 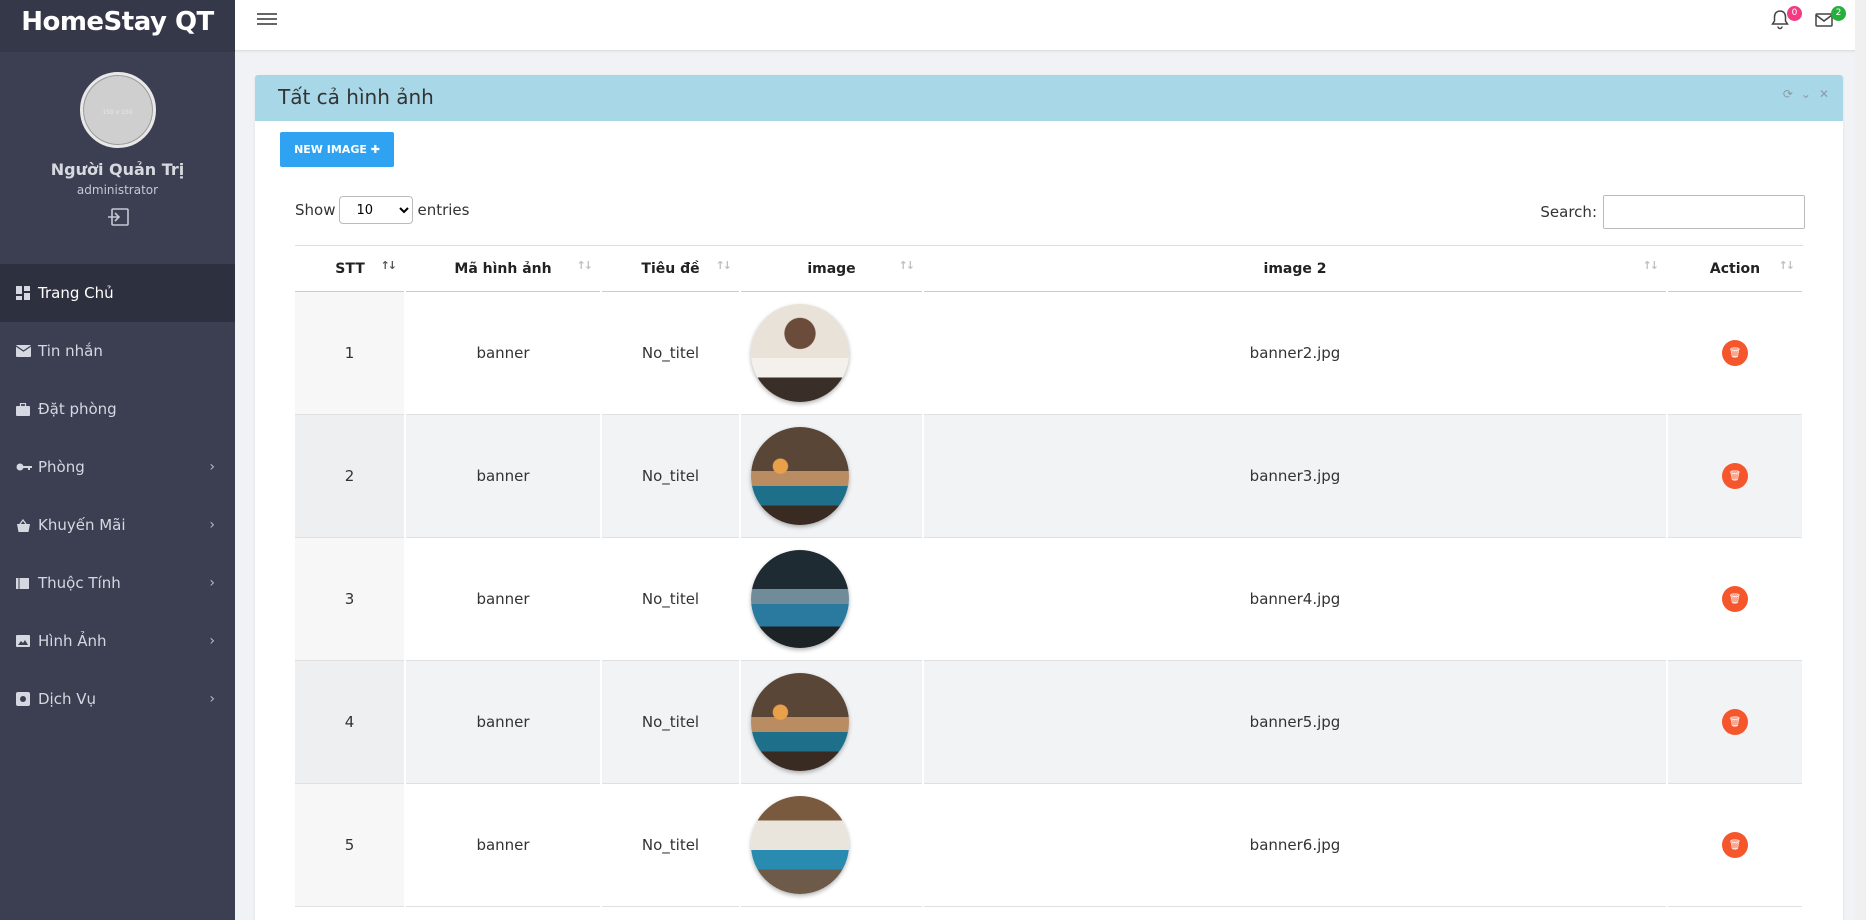 What do you see at coordinates (27, 409) in the screenshot?
I see `briefcase-icon` at bounding box center [27, 409].